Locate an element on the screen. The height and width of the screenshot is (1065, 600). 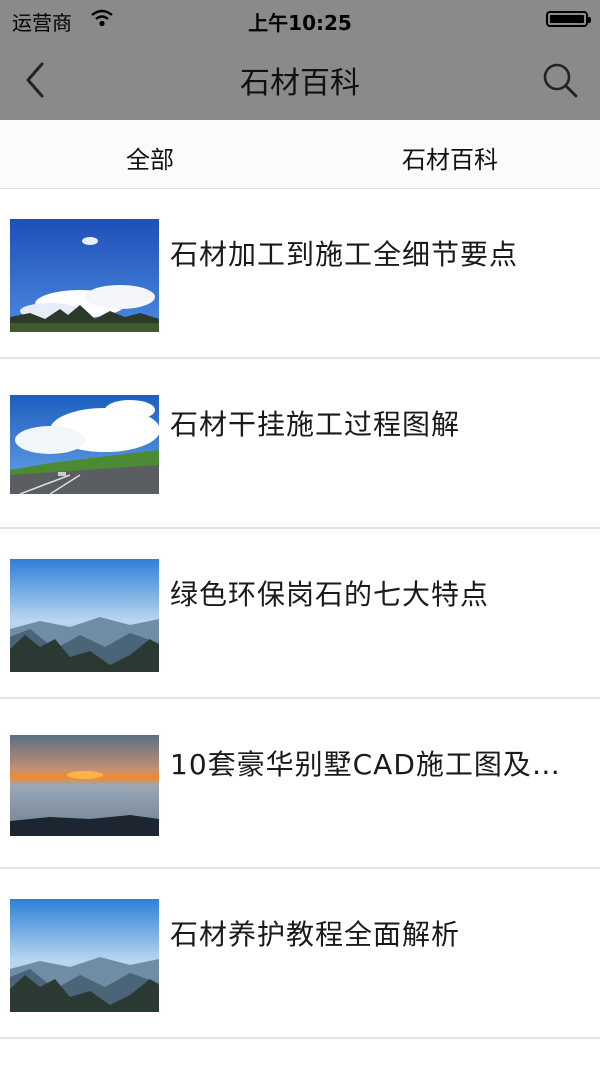
search-button is located at coordinates (560, 80).